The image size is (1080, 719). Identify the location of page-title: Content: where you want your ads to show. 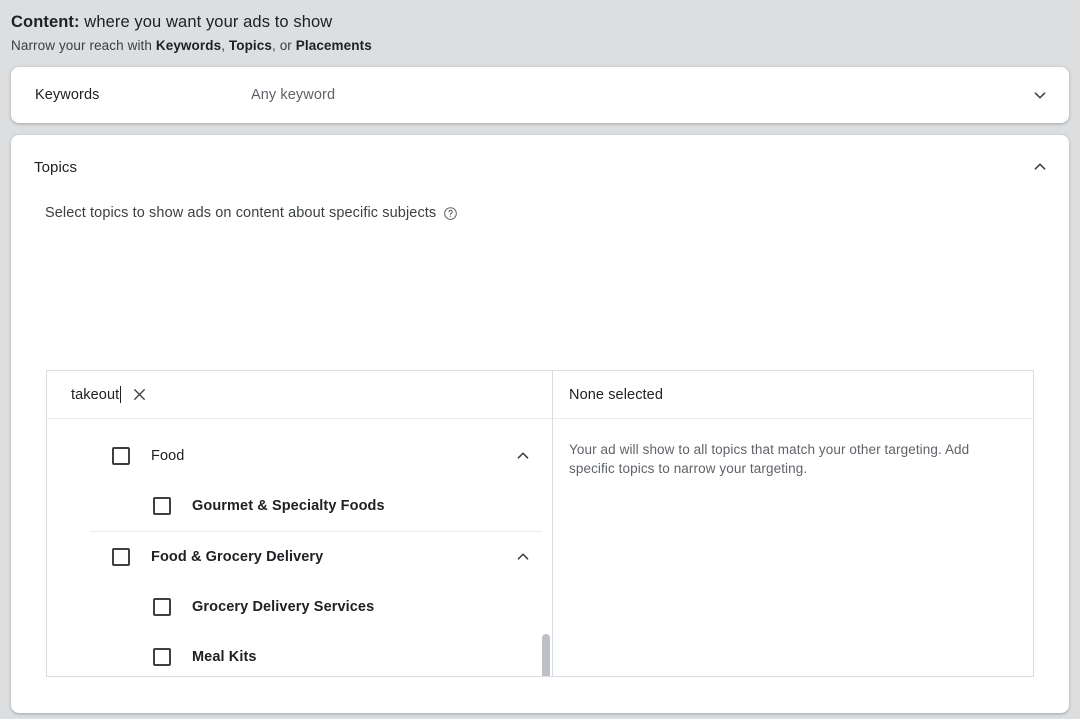
(545, 22).